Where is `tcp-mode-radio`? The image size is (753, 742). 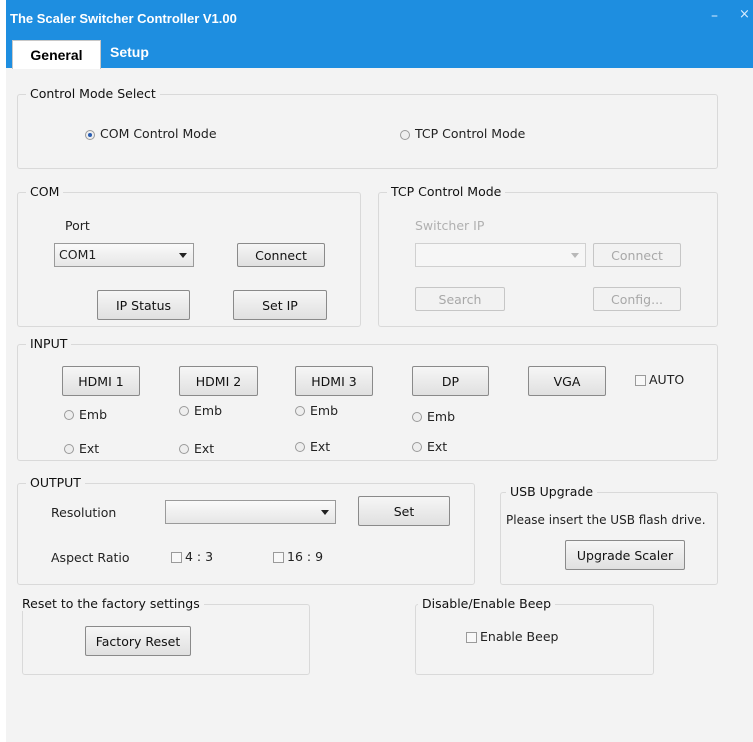
tcp-mode-radio is located at coordinates (405, 135).